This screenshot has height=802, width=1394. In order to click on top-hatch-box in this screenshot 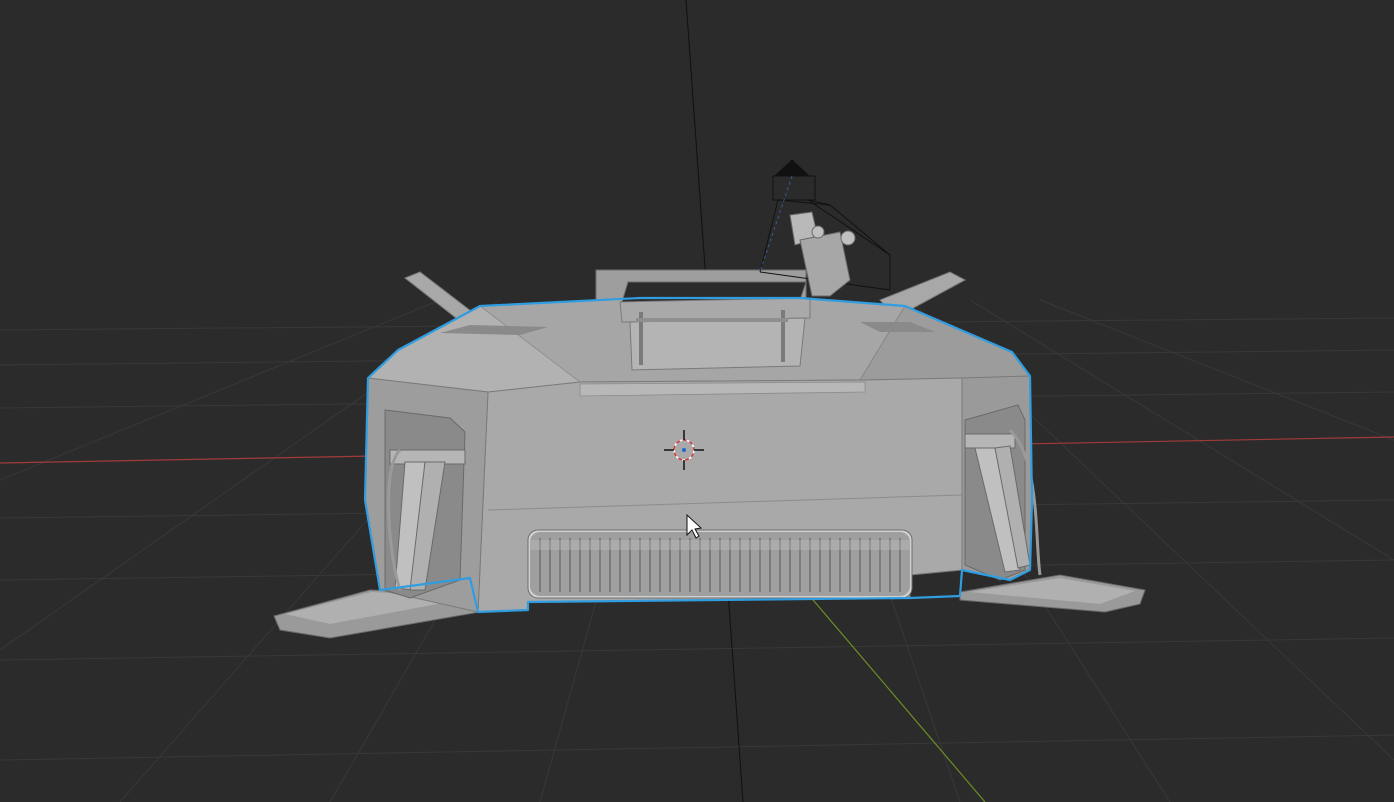, I will do `click(717, 344)`.